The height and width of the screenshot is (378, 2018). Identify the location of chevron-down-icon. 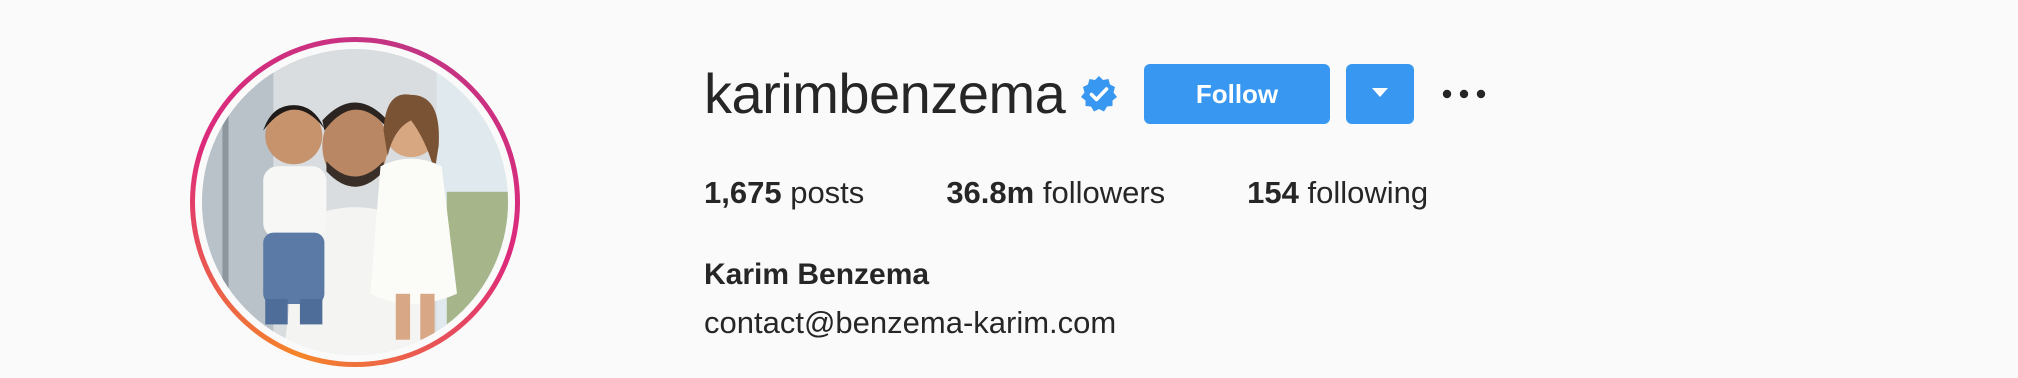
(1380, 94).